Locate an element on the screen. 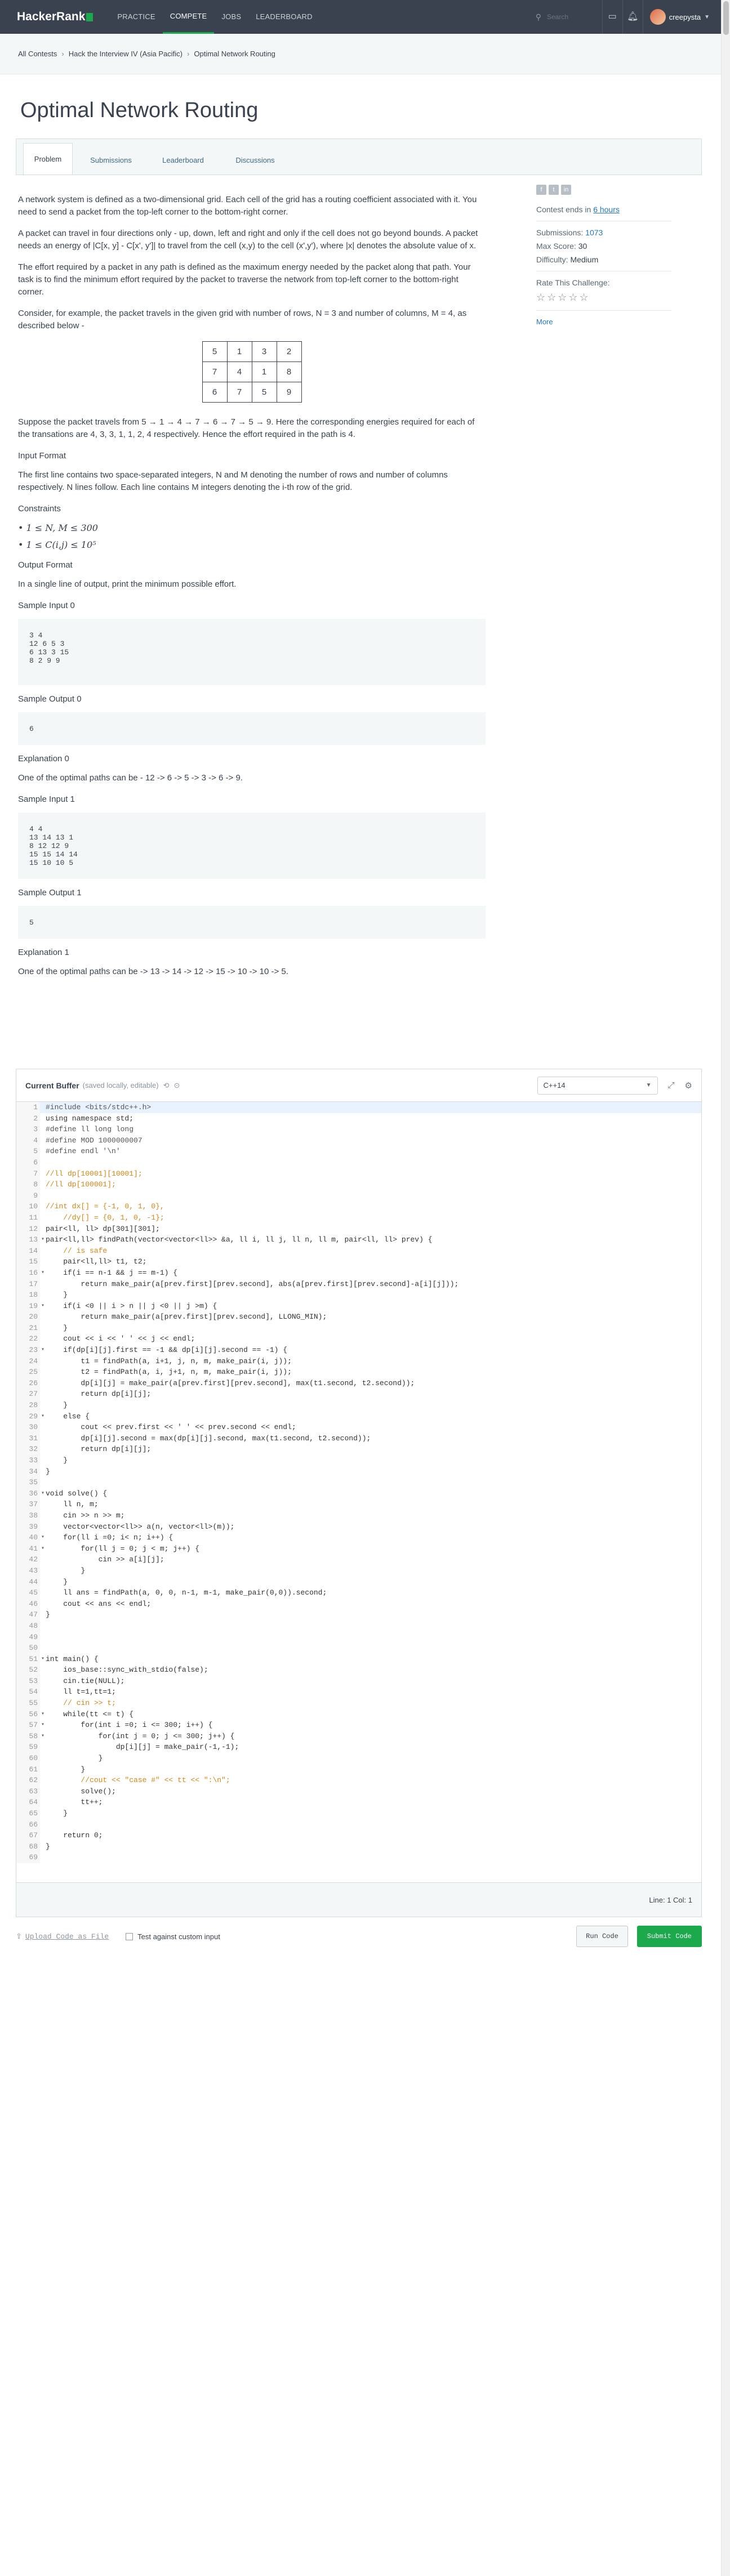  code-line: 11 //dy[] = {0, 1, 0, -1}; is located at coordinates (358, 1218).